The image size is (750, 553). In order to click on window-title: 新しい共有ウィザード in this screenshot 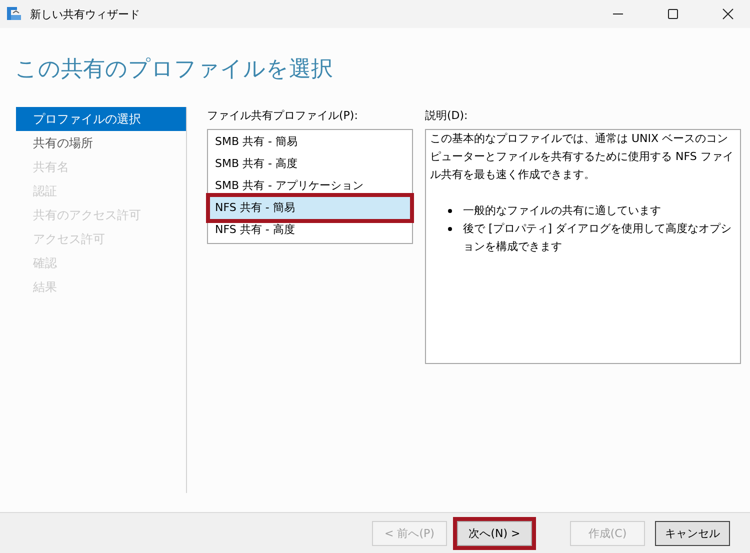, I will do `click(85, 14)`.